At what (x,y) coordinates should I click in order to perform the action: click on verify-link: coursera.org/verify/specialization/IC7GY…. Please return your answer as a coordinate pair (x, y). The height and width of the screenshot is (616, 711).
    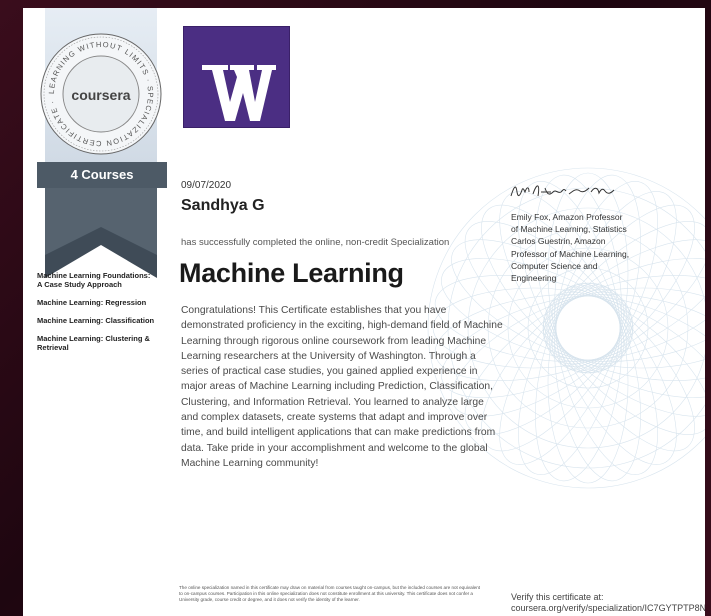
    Looking at the image, I should click on (608, 608).